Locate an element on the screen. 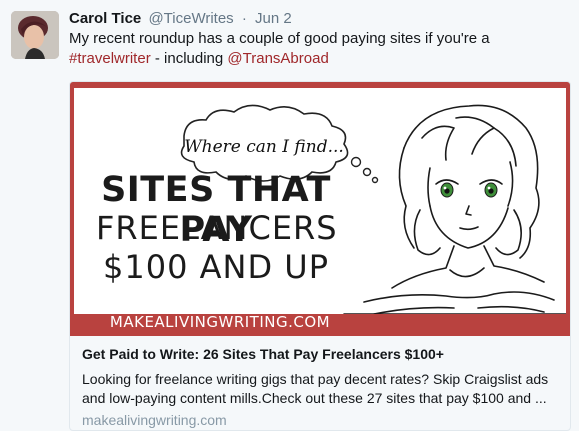 Image resolution: width=579 pixels, height=431 pixels. hashtag-link: #travelwriter is located at coordinates (110, 58).